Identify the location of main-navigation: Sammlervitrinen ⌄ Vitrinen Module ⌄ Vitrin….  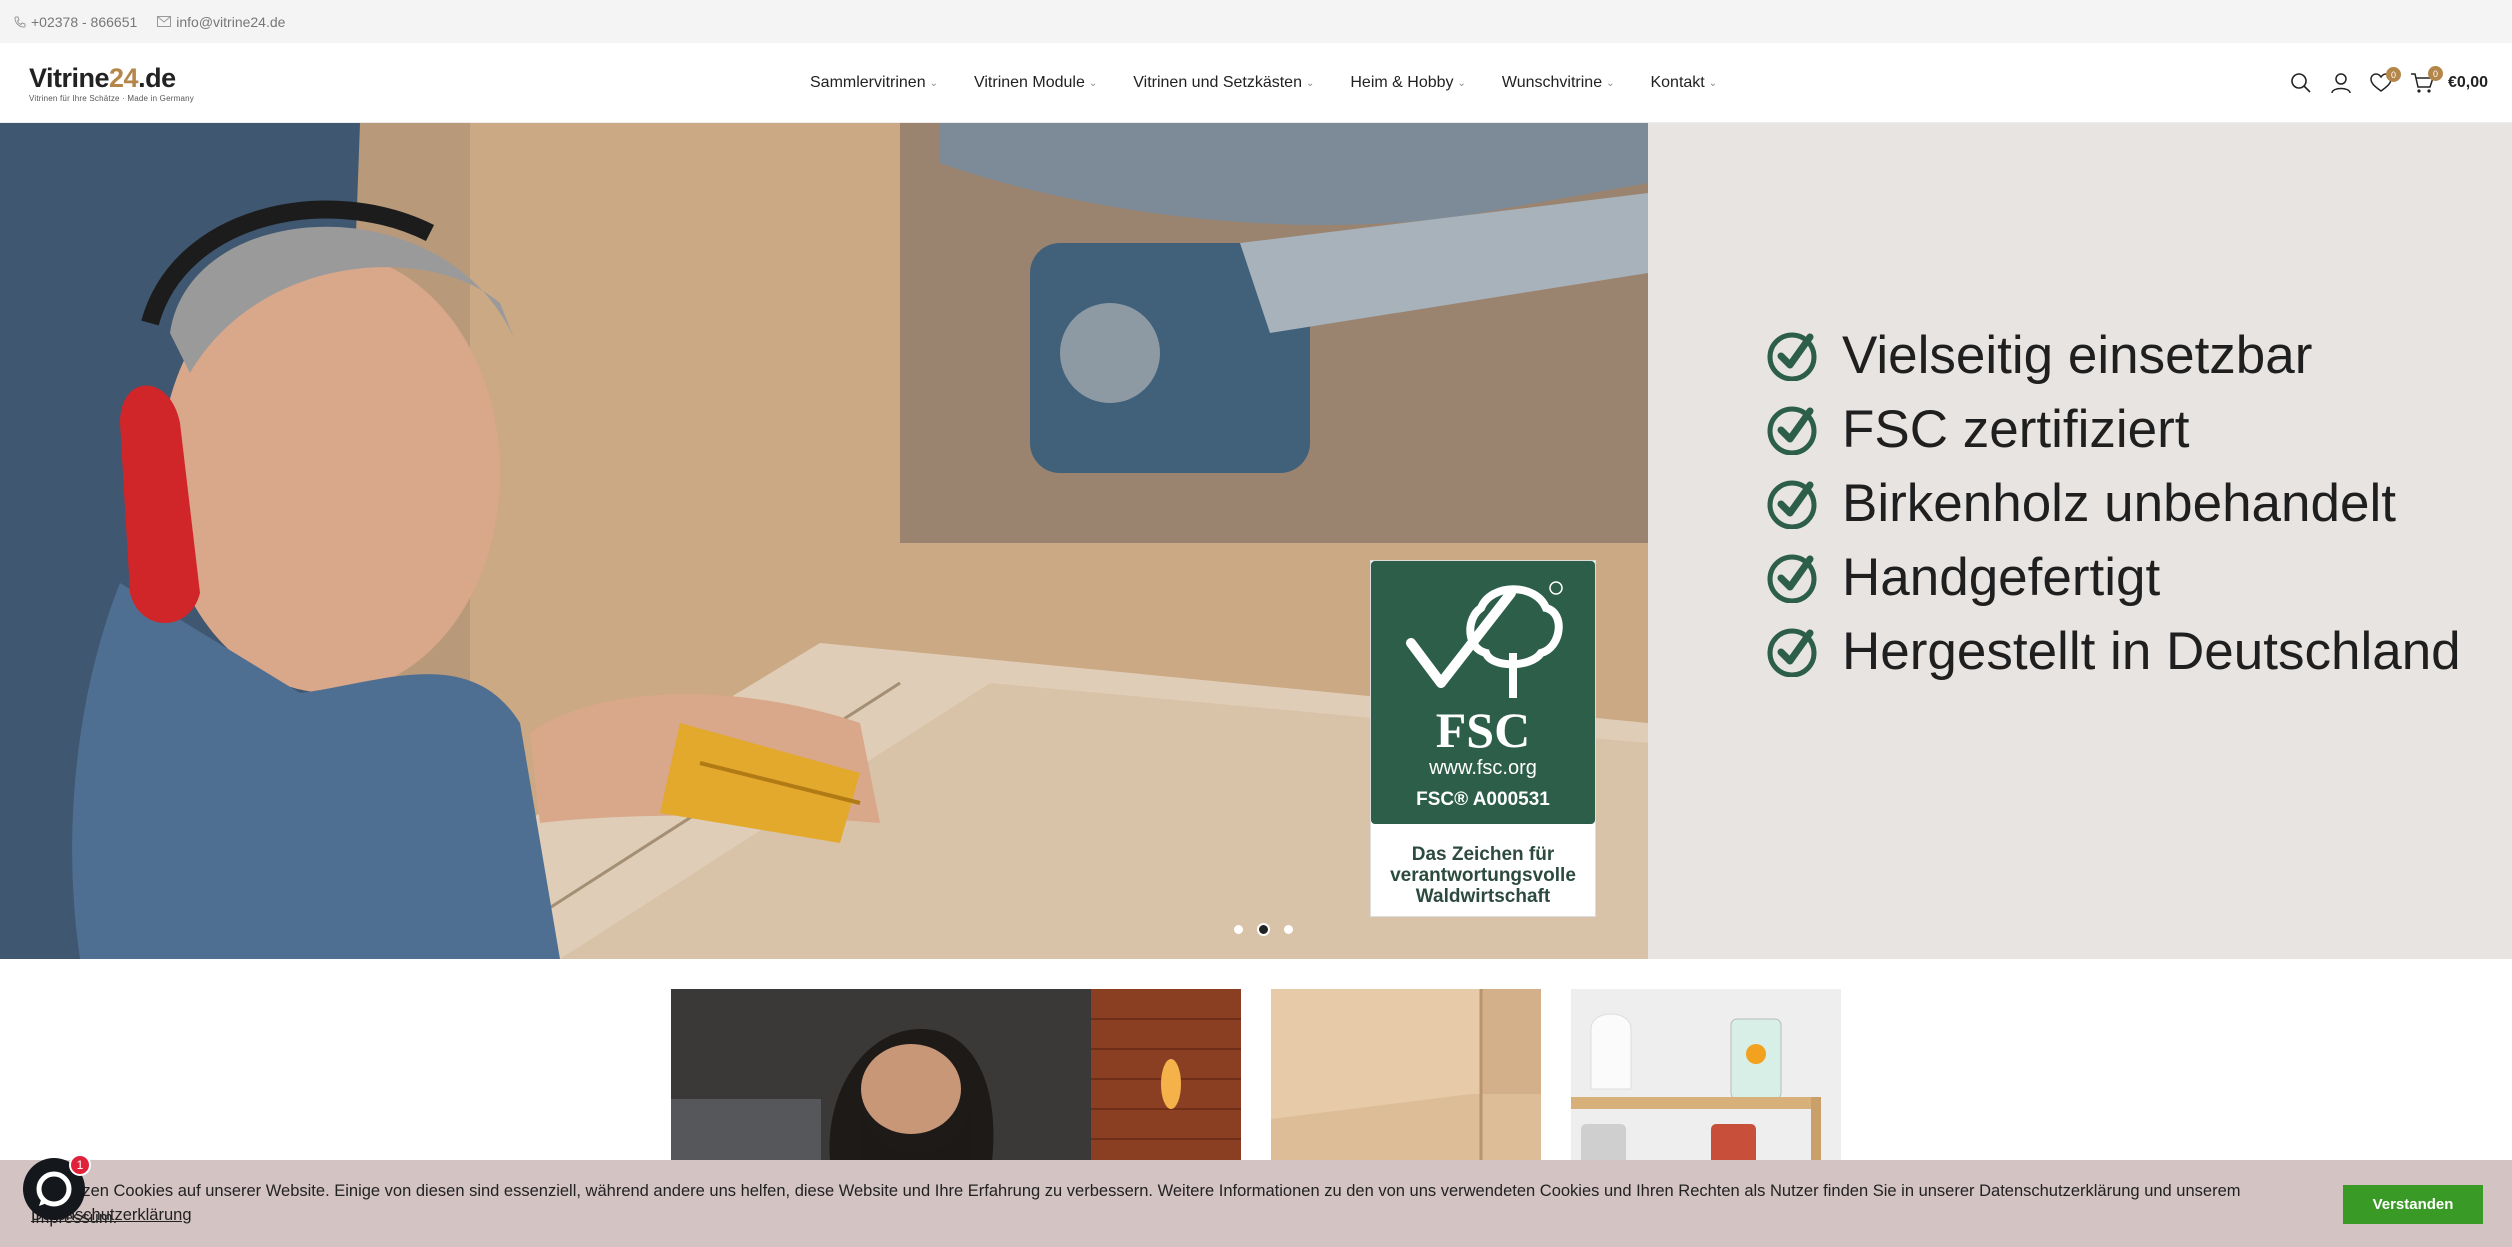
(1281, 83).